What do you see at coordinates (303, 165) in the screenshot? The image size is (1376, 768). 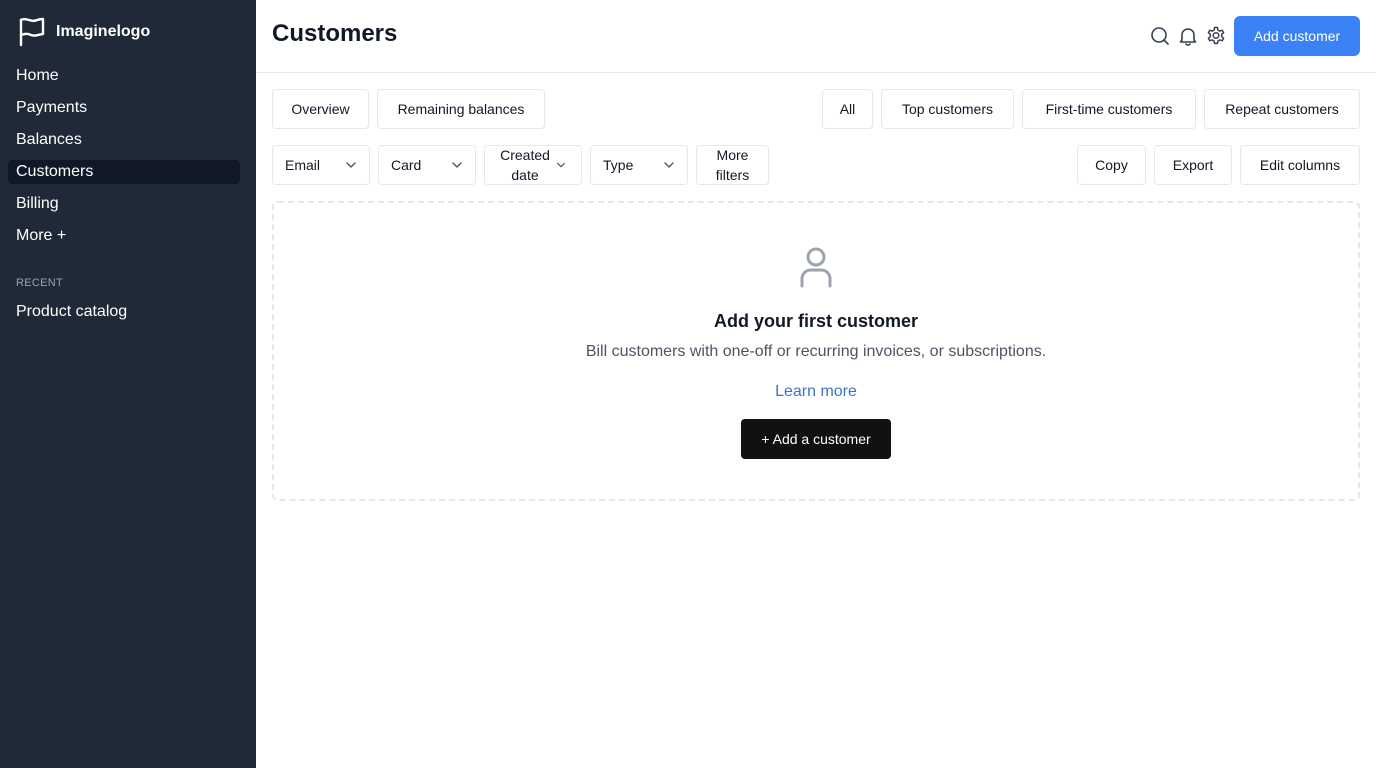 I see `email-filter-label: Email` at bounding box center [303, 165].